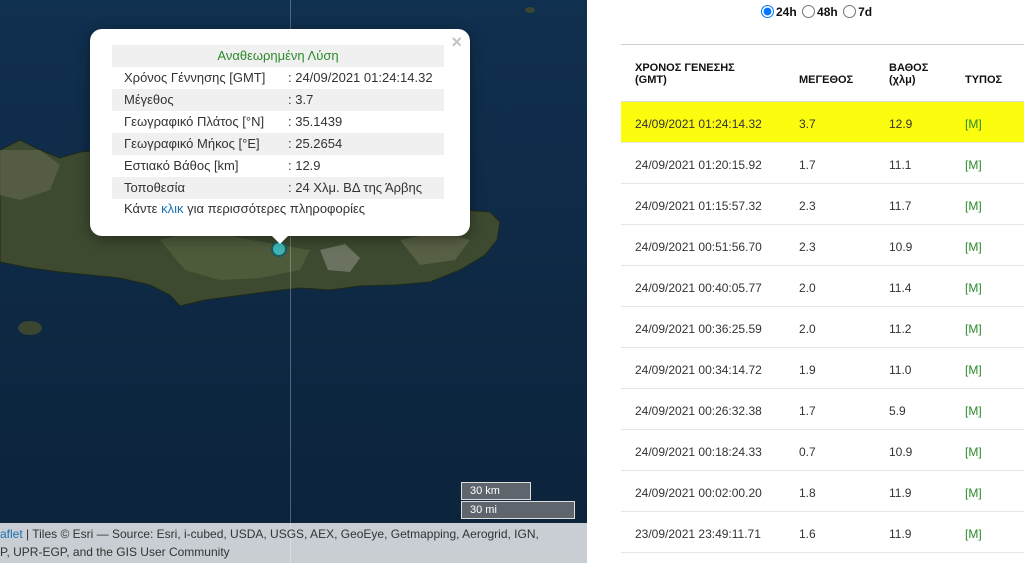 The width and height of the screenshot is (1024, 563). Describe the element at coordinates (698, 493) in the screenshot. I see `cell-time: 24/09/2021 00:02:00.20` at that location.